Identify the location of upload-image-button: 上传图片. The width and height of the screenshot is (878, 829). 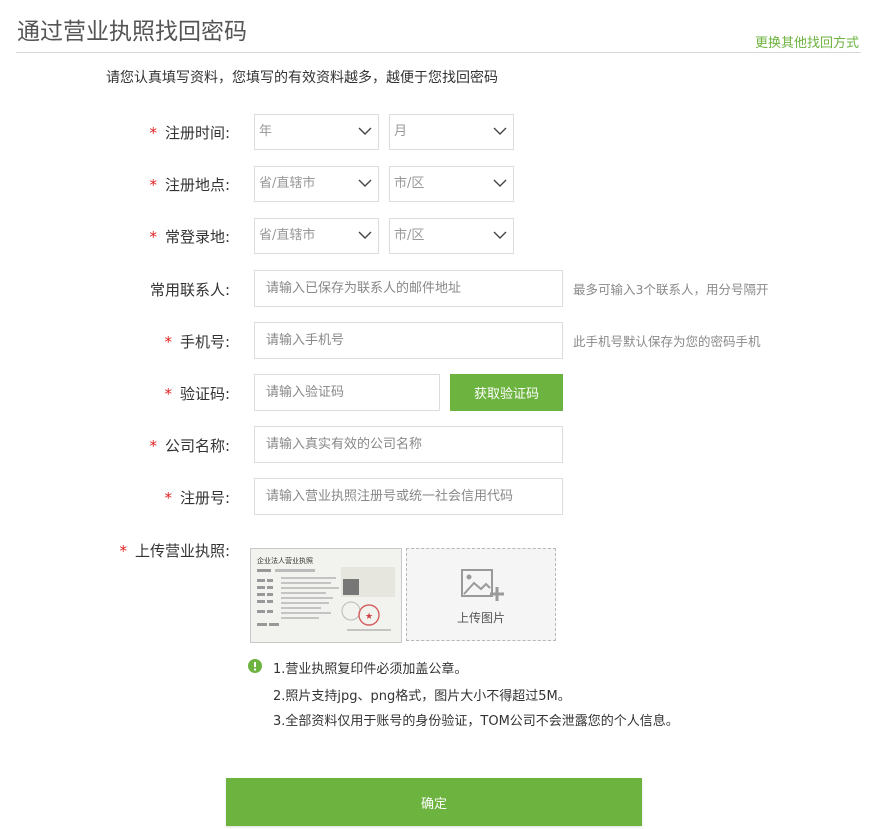
(481, 594).